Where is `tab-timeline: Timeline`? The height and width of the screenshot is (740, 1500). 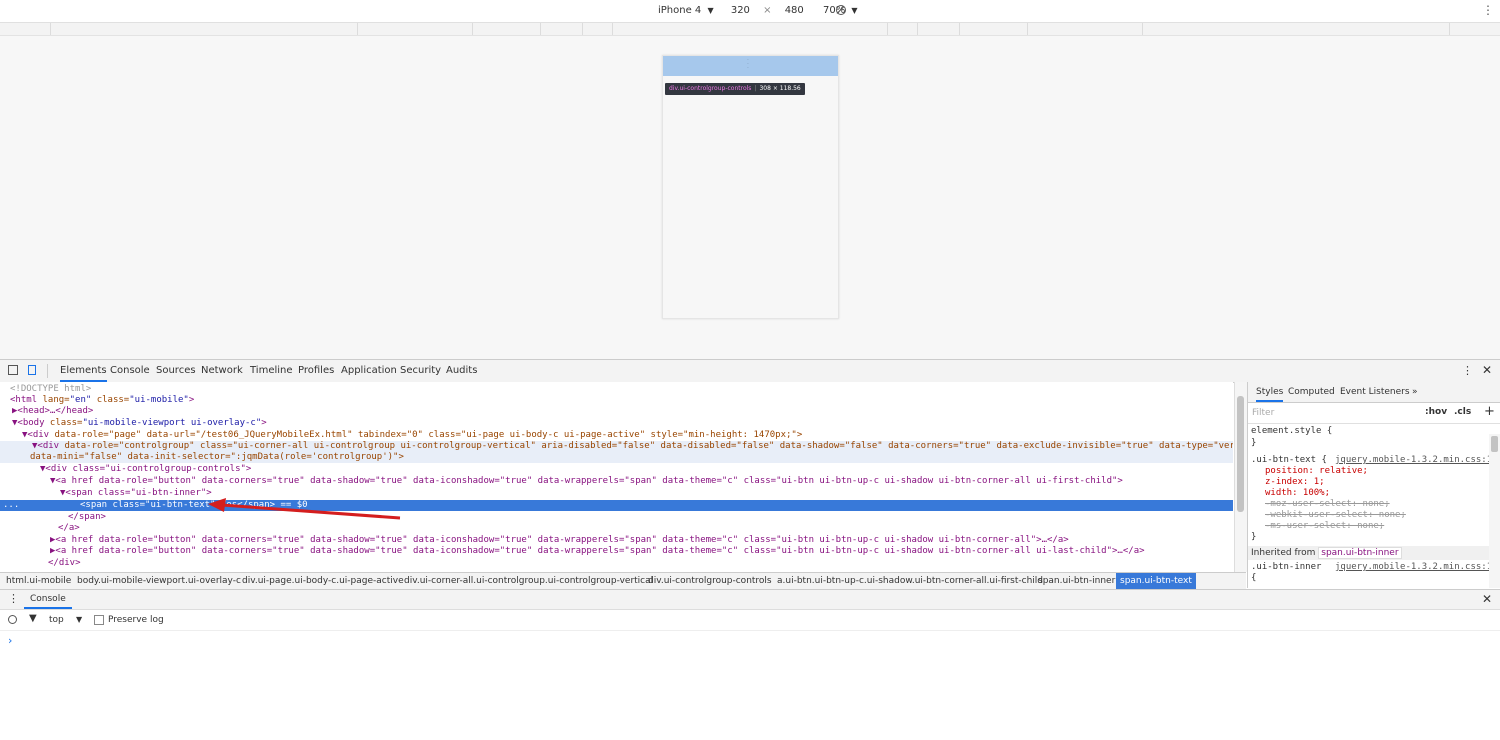 tab-timeline: Timeline is located at coordinates (271, 371).